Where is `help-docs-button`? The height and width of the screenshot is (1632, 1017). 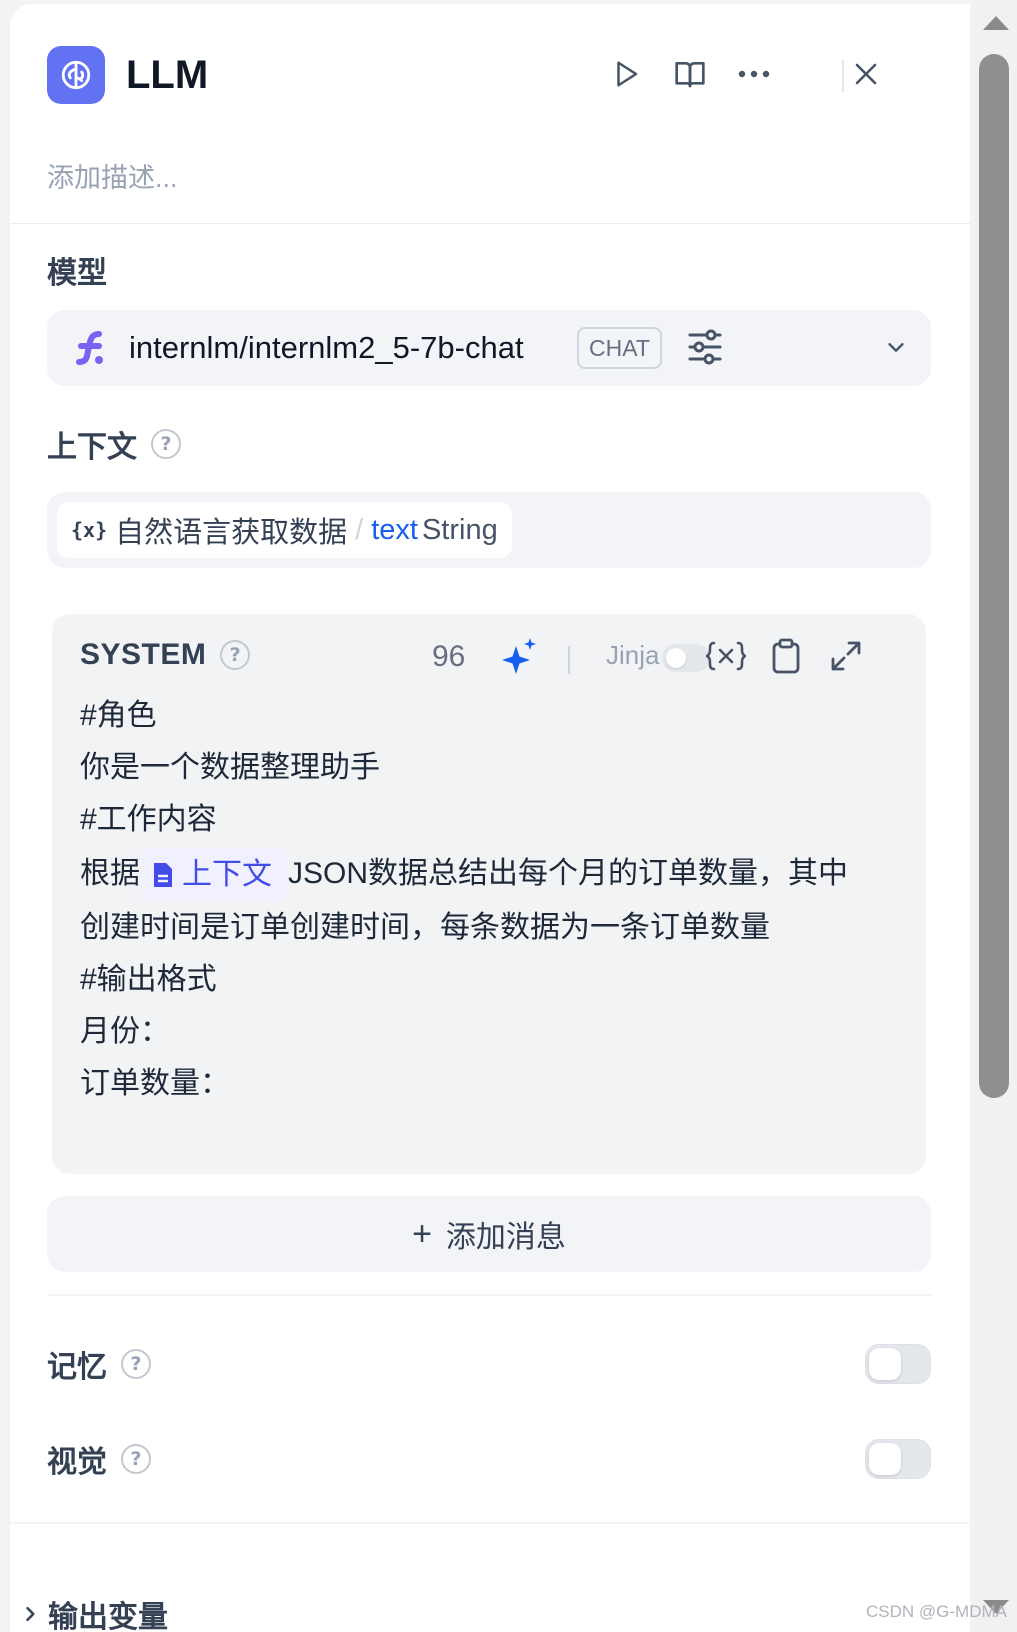
help-docs-button is located at coordinates (690, 74).